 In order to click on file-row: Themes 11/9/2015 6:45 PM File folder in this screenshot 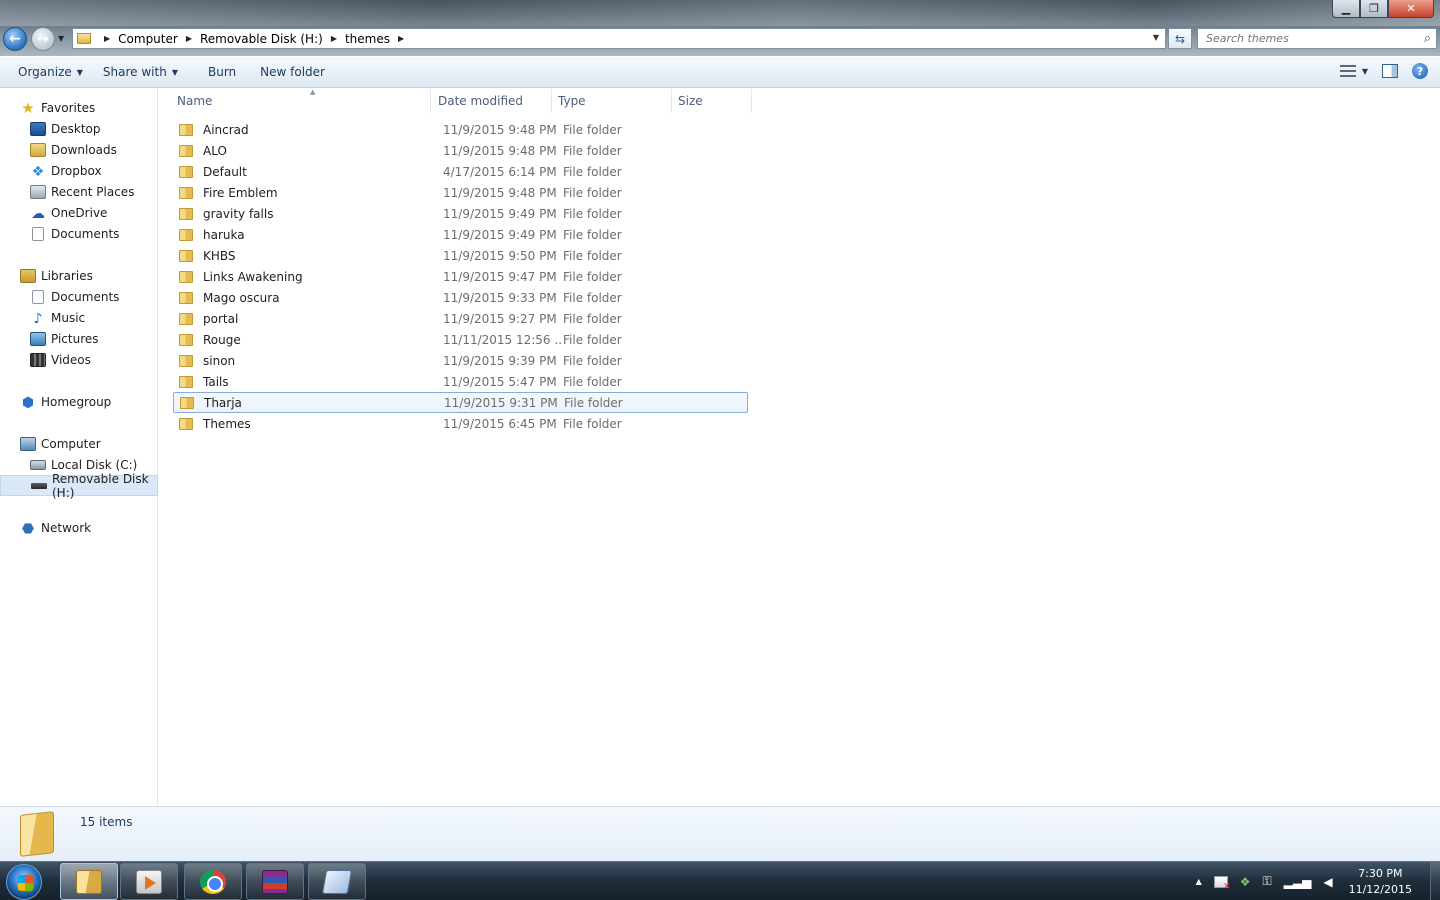, I will do `click(460, 423)`.